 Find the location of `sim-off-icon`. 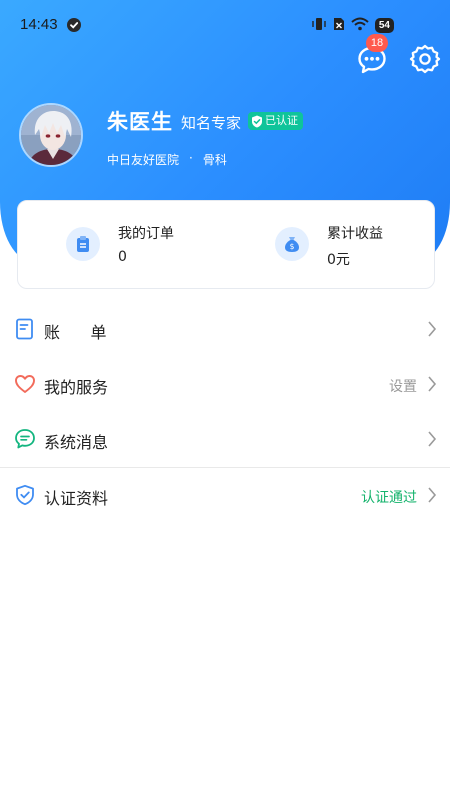

sim-off-icon is located at coordinates (339, 25).